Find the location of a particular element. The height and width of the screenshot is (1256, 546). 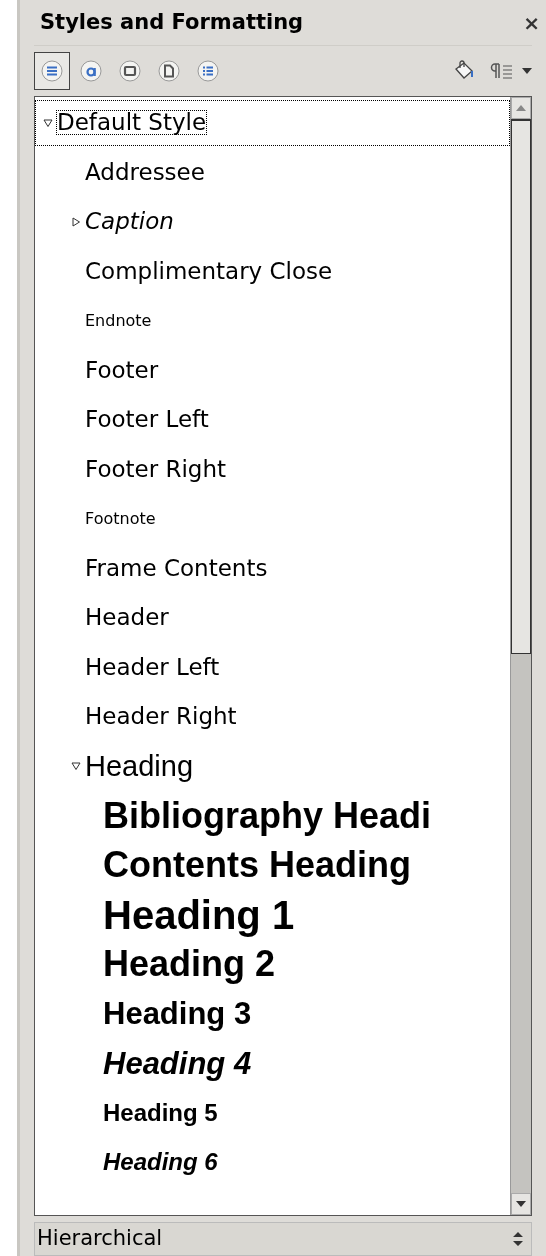

paragraph-lines-icon is located at coordinates (52, 71).